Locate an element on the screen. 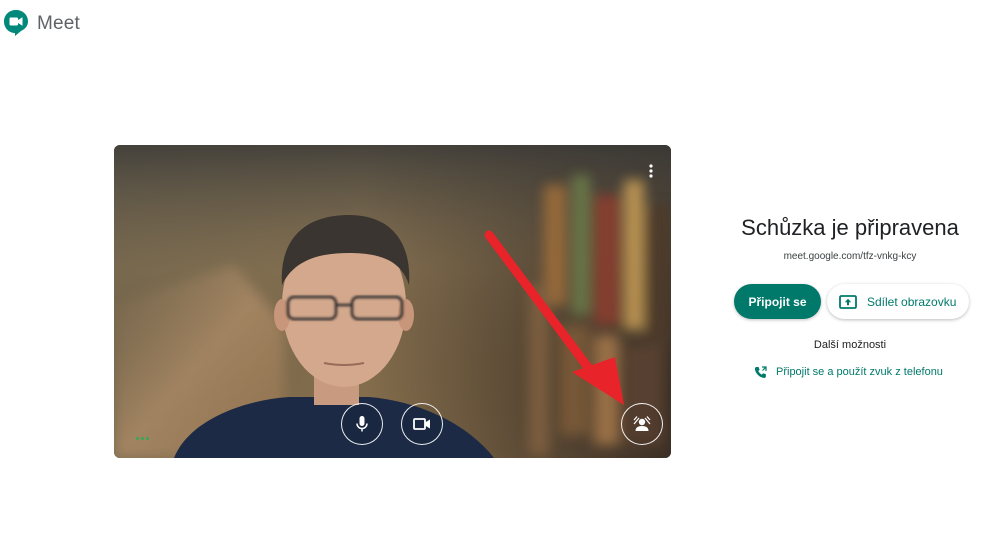 The height and width of the screenshot is (555, 1000). join-with-phone-link: Připojit se a použít zvuk z telefonu is located at coordinates (848, 372).